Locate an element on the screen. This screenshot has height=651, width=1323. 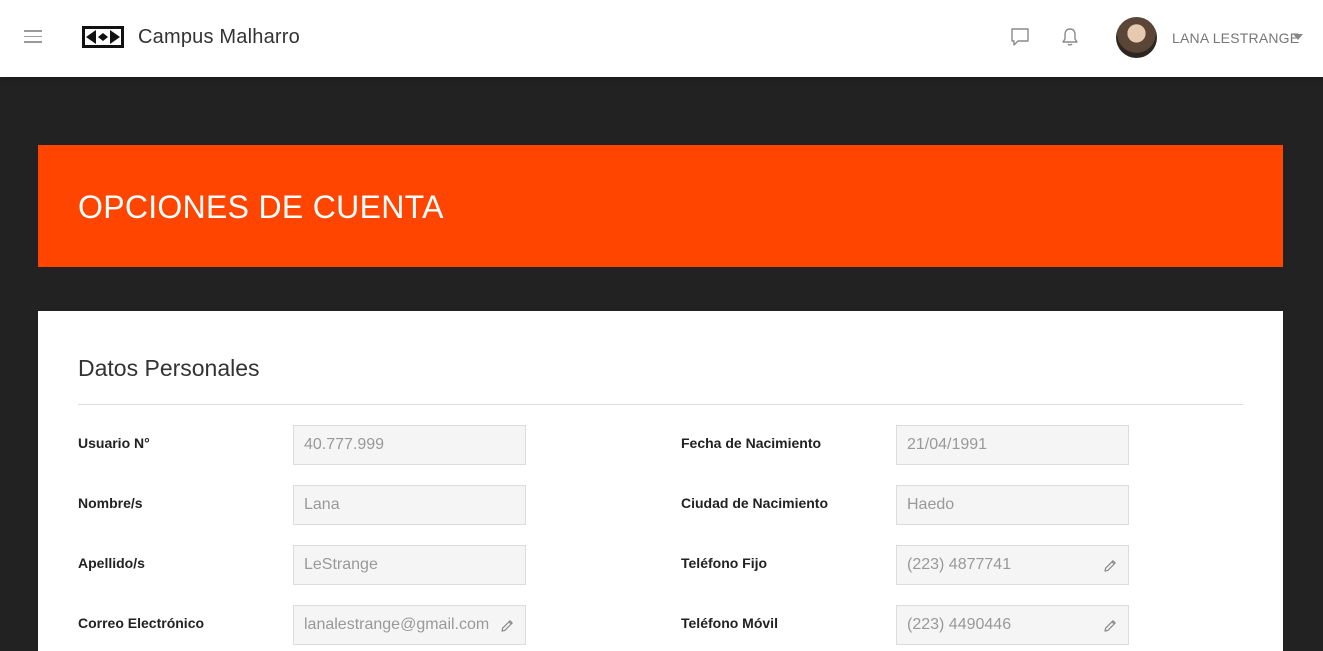
telfijo-field is located at coordinates (1012, 565).